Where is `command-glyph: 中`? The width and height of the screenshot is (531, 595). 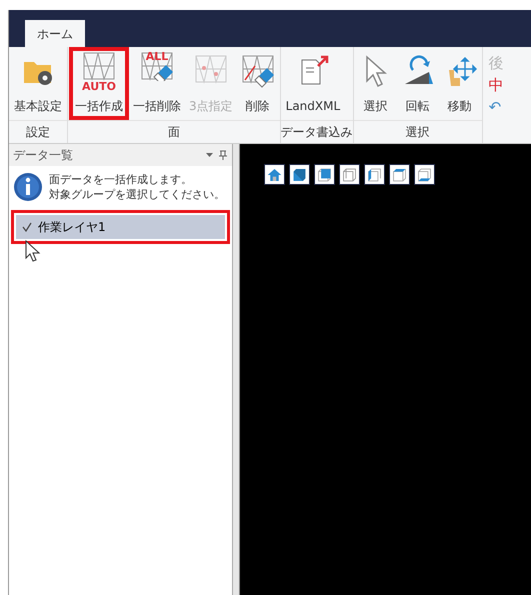 command-glyph: 中 is located at coordinates (496, 85).